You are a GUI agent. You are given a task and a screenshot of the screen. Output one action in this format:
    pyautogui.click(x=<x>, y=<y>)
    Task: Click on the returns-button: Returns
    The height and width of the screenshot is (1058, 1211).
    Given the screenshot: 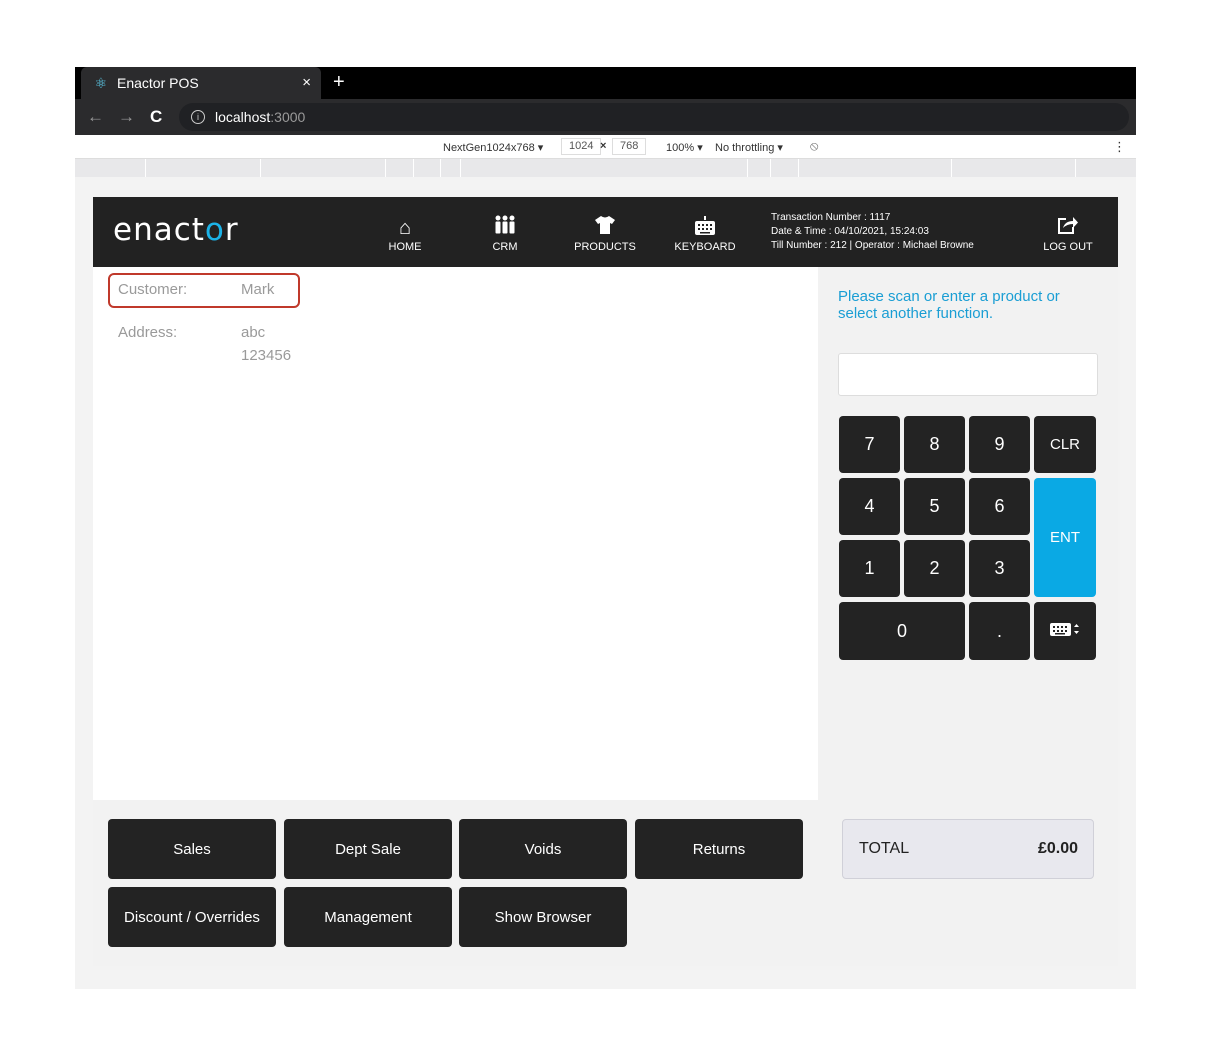 What is the action you would take?
    pyautogui.click(x=719, y=849)
    